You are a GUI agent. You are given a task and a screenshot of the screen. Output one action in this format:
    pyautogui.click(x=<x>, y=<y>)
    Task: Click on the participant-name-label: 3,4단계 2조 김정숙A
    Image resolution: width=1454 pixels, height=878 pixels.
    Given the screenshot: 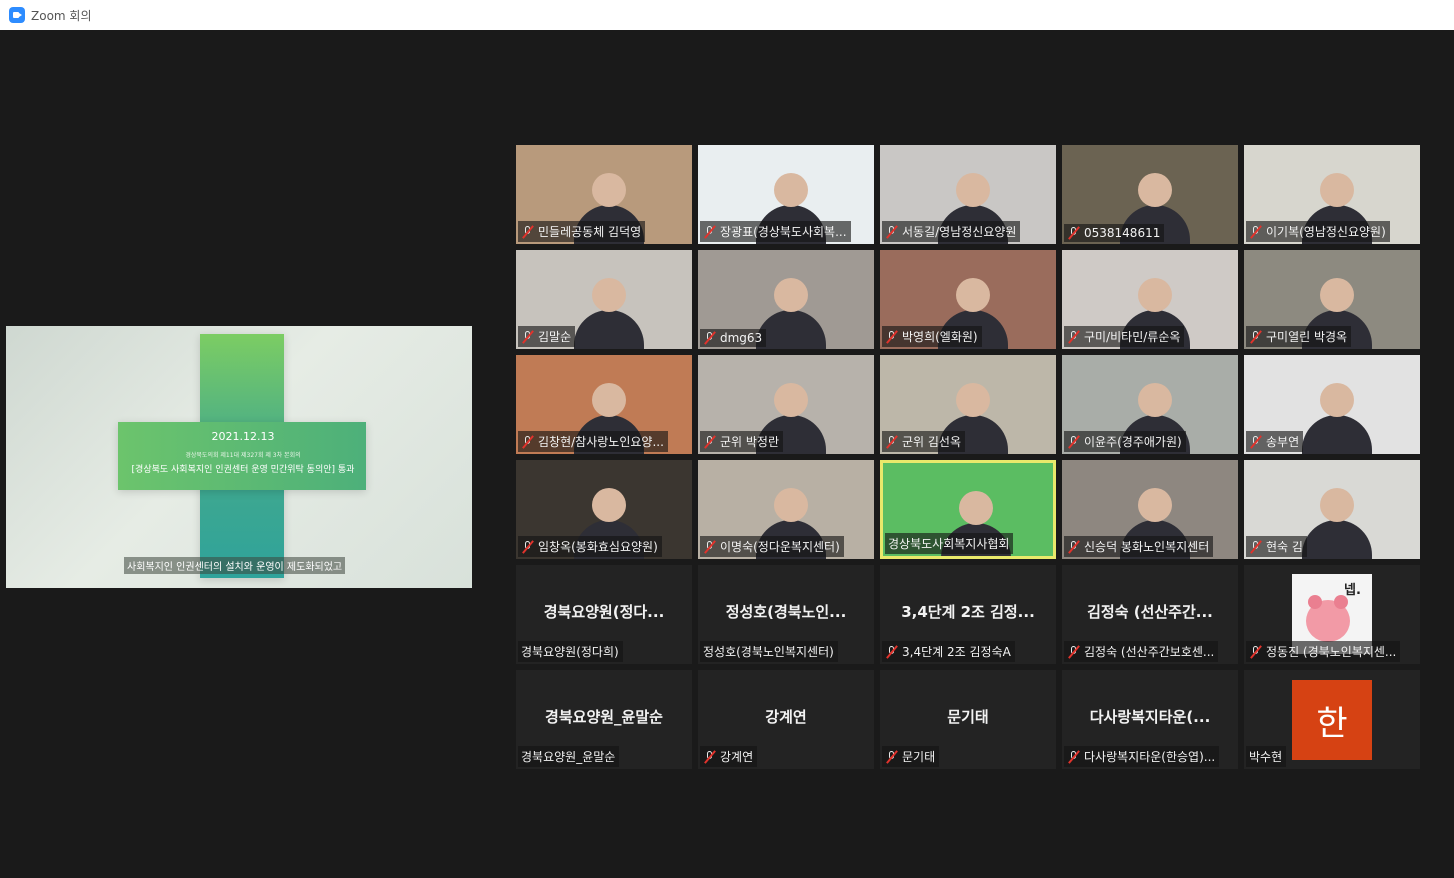 What is the action you would take?
    pyautogui.click(x=948, y=651)
    